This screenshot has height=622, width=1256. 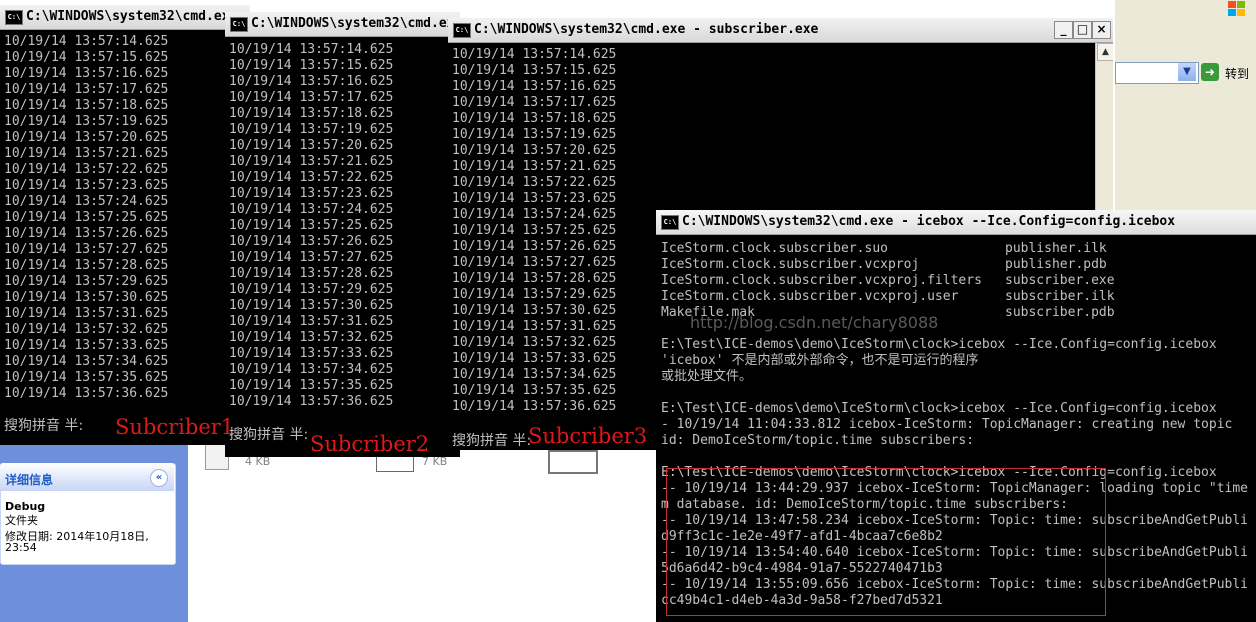 What do you see at coordinates (132, 16) in the screenshot?
I see `window-title: C:\WINDOWS\system32\cmd.exe` at bounding box center [132, 16].